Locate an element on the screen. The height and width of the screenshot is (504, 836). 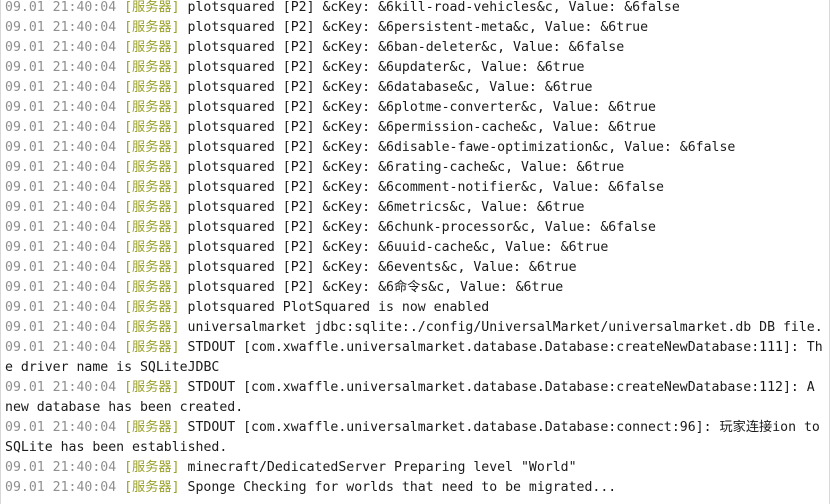
log-message: plotsquared PlotSquared is now enabled is located at coordinates (338, 307).